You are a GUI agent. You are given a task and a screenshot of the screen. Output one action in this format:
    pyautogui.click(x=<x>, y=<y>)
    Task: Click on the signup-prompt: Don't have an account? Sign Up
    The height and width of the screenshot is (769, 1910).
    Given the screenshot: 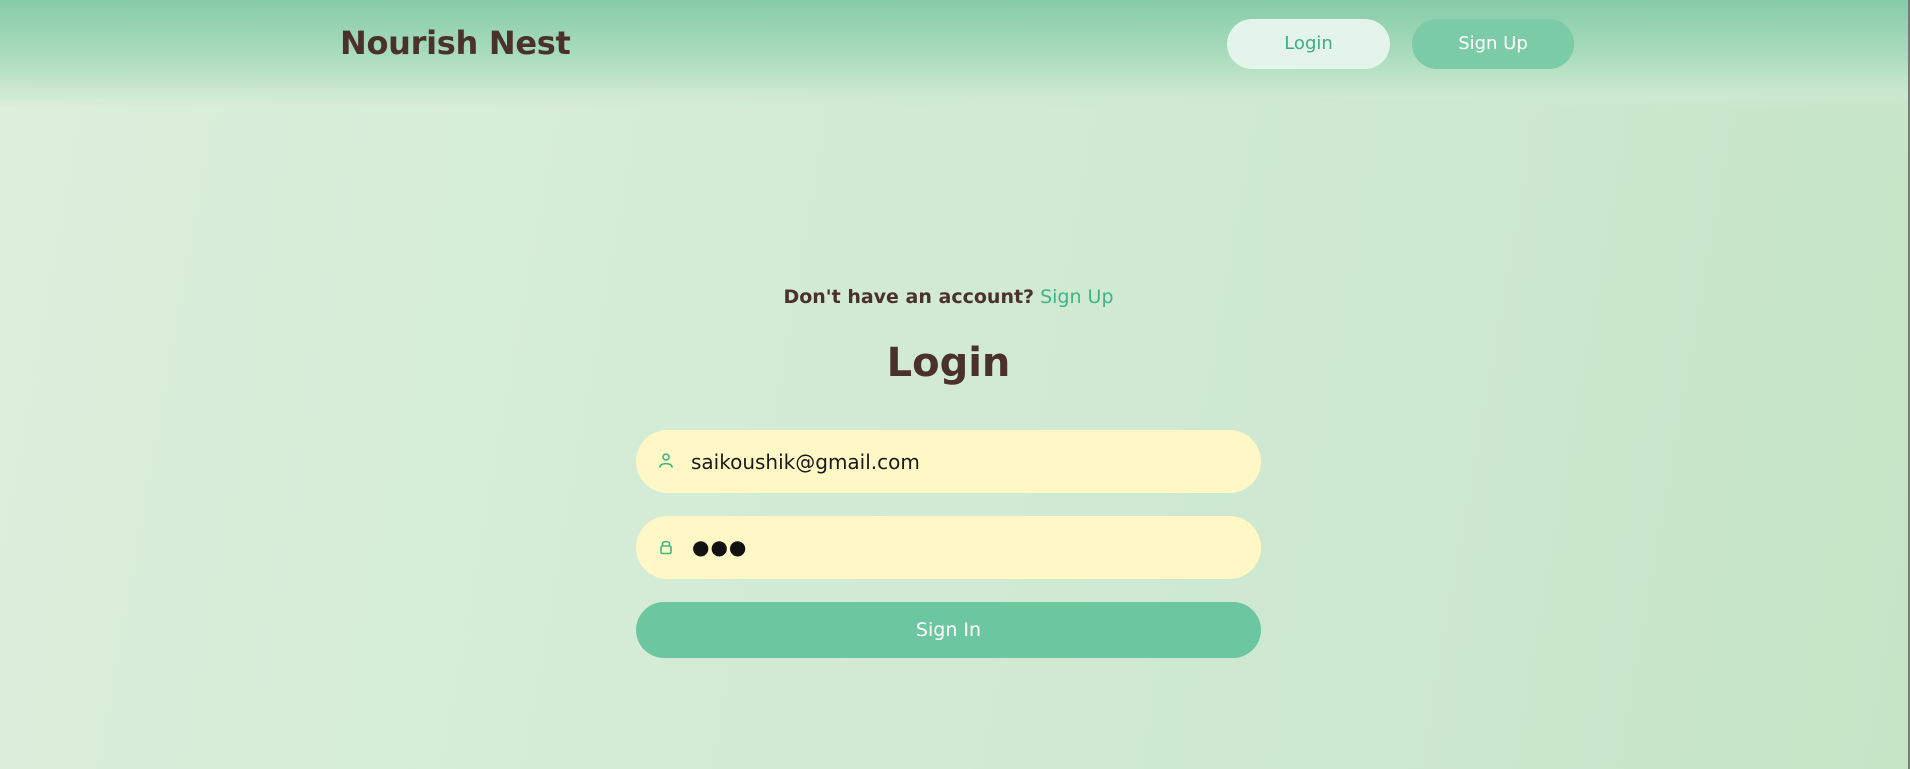 What is the action you would take?
    pyautogui.click(x=948, y=297)
    